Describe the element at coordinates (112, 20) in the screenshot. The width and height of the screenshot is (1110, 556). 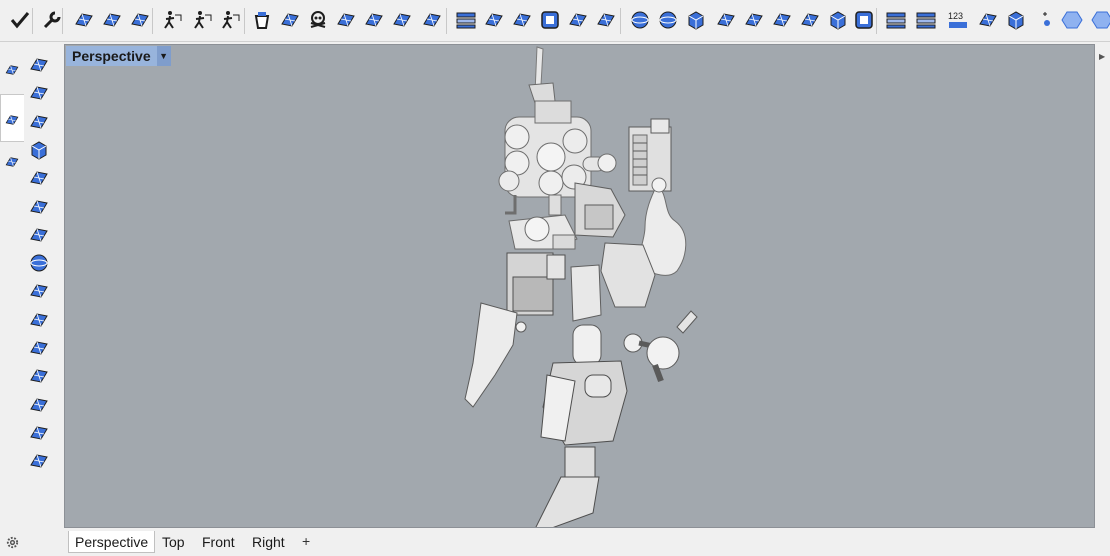
I see `material-sphere-icon` at that location.